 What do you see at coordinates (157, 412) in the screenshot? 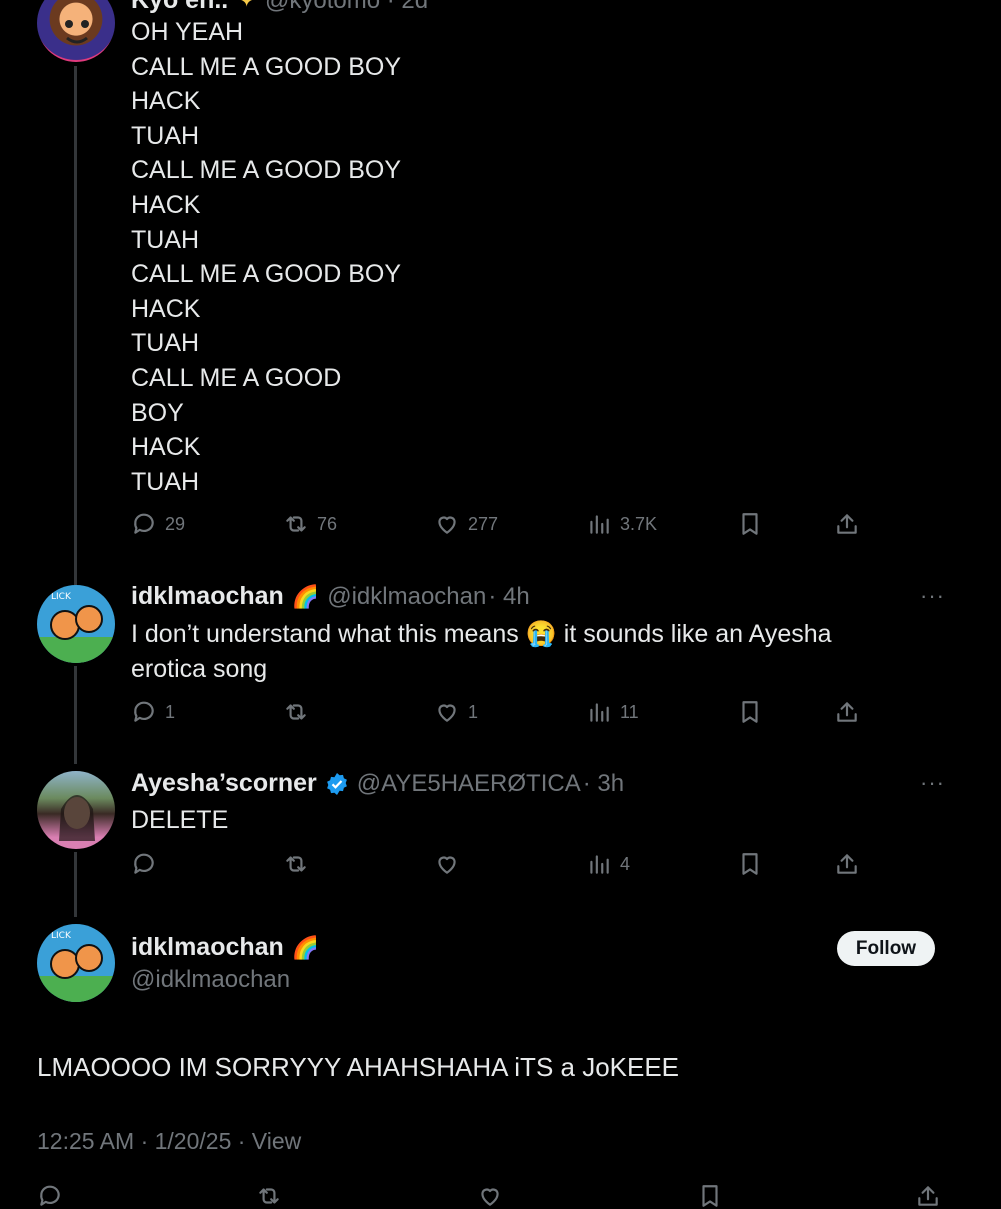
I see `tweet1-line: BOY` at bounding box center [157, 412].